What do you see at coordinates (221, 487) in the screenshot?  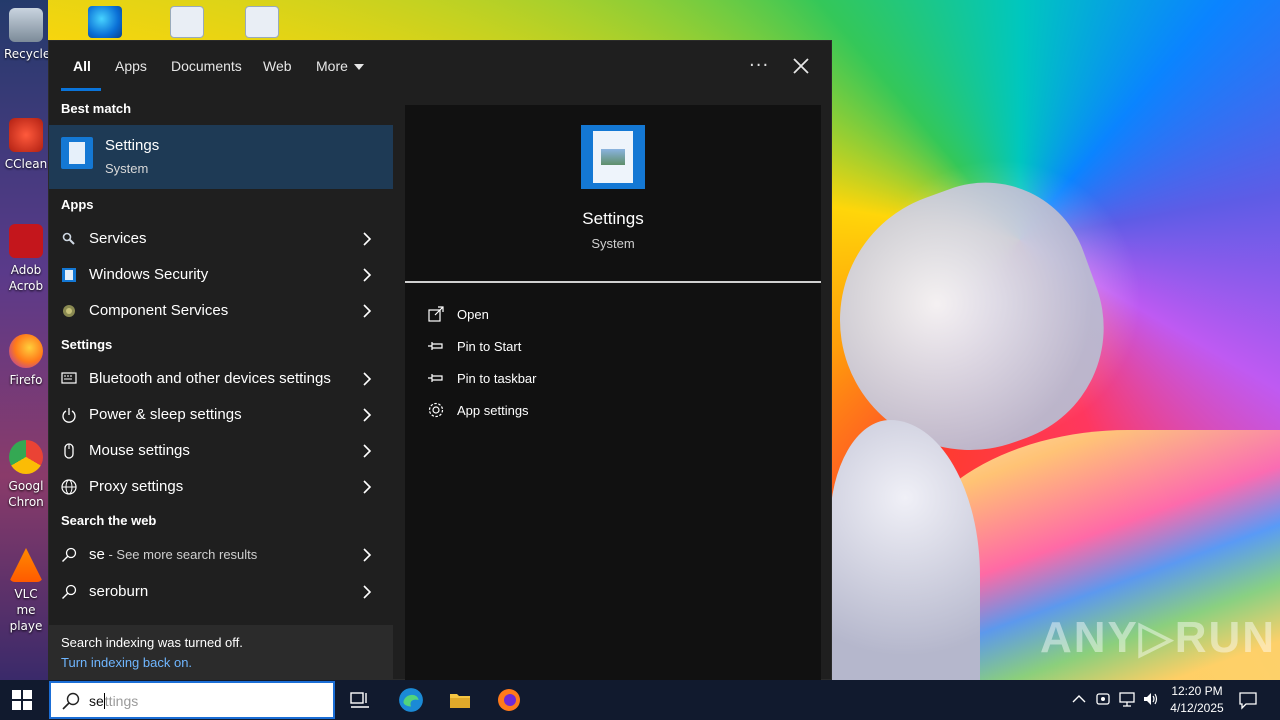 I see `result-proxy-settings: Proxy settings` at bounding box center [221, 487].